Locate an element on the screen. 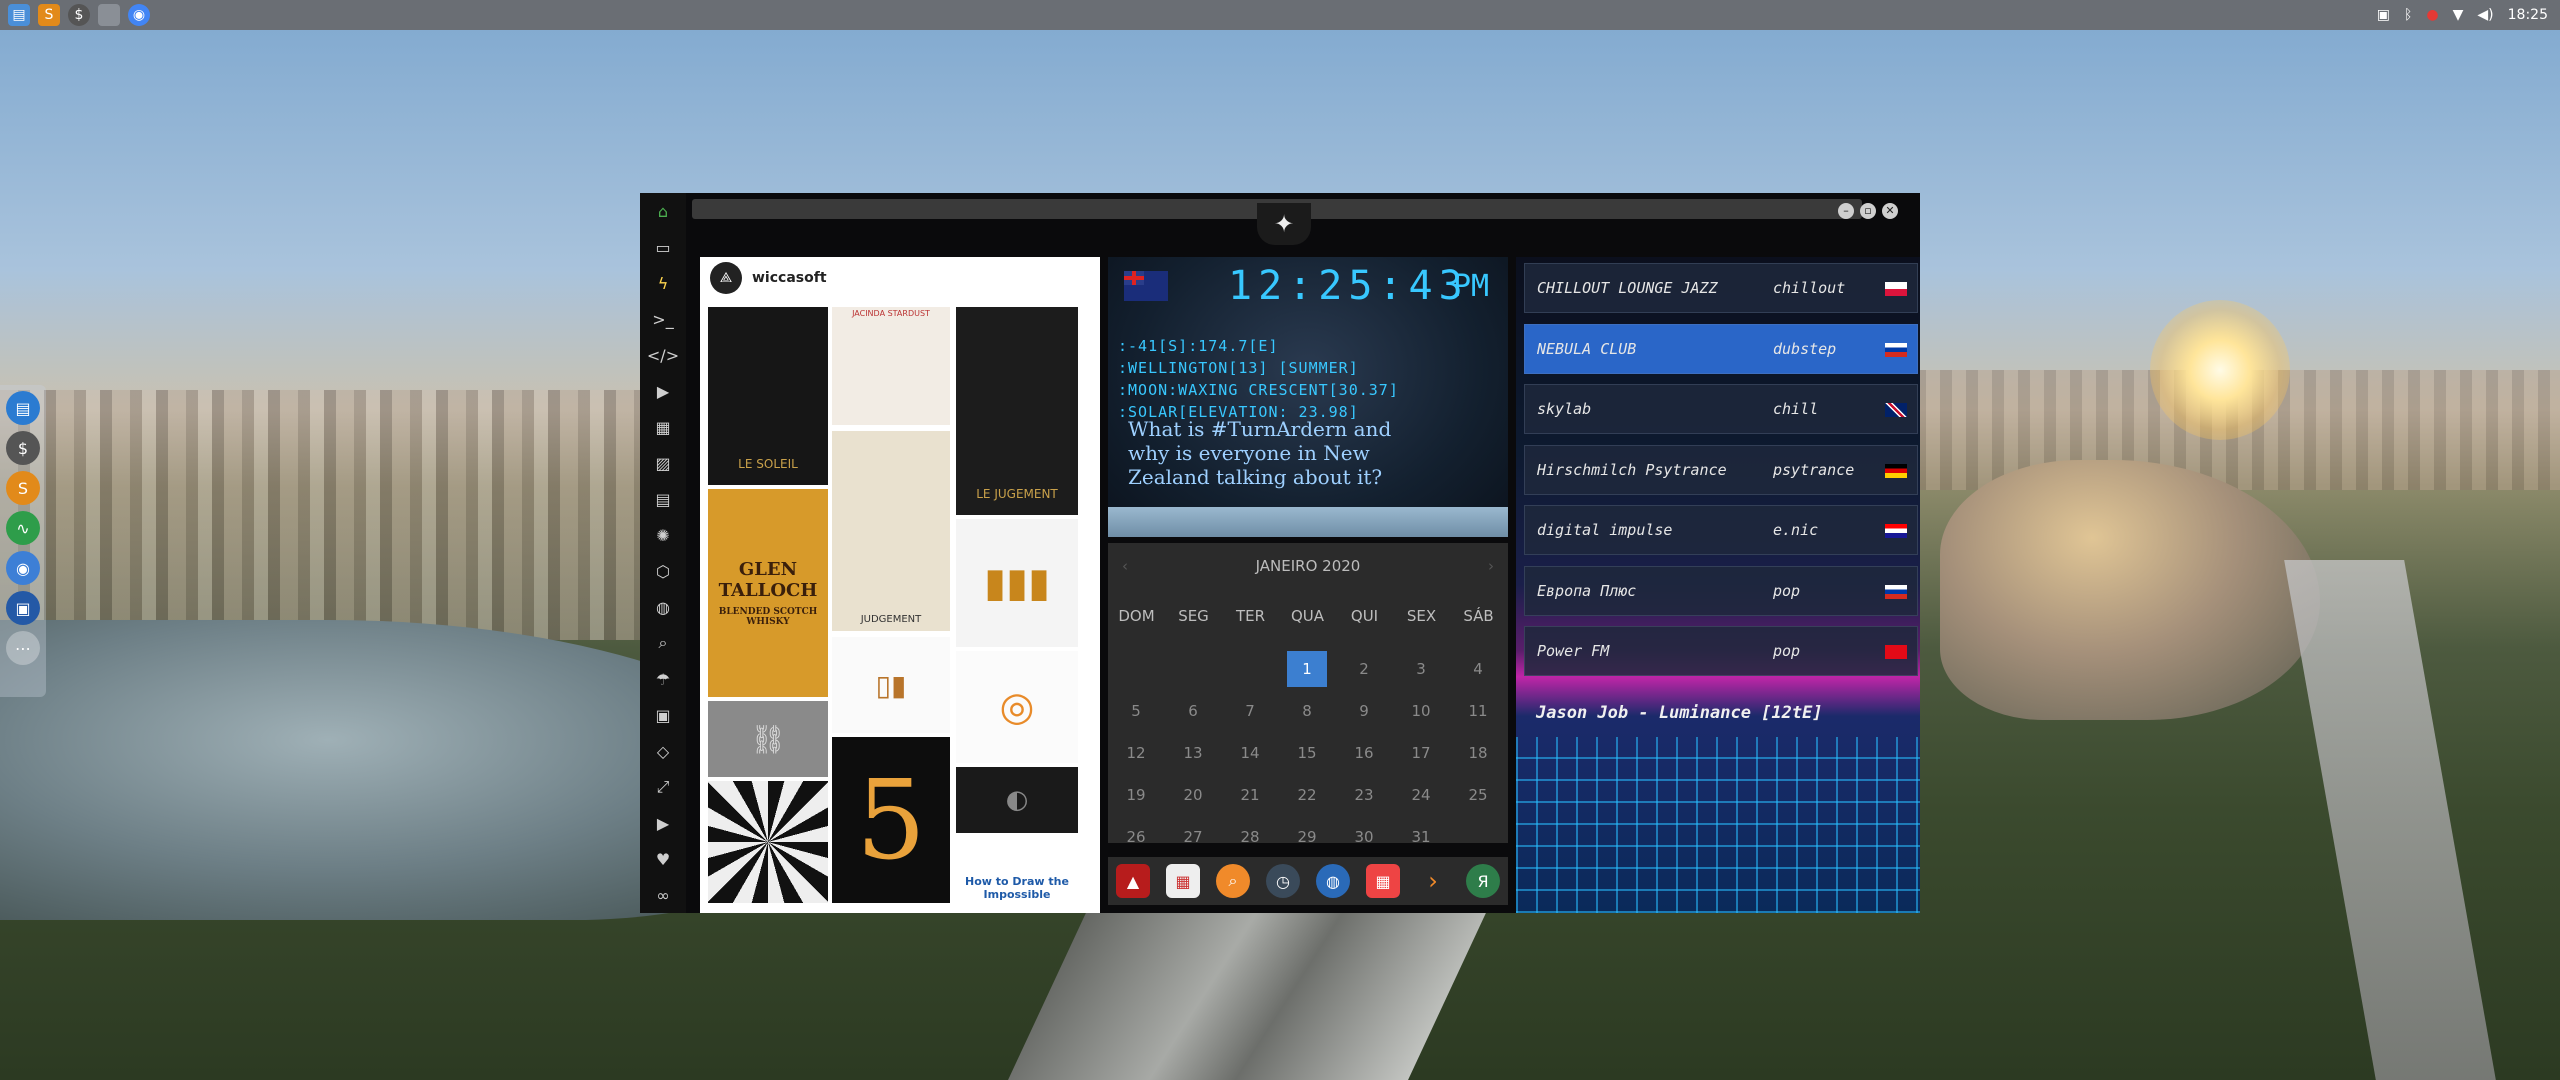 This screenshot has height=1080, width=2560. post-jacinda: JACINDA STARDUST is located at coordinates (891, 366).